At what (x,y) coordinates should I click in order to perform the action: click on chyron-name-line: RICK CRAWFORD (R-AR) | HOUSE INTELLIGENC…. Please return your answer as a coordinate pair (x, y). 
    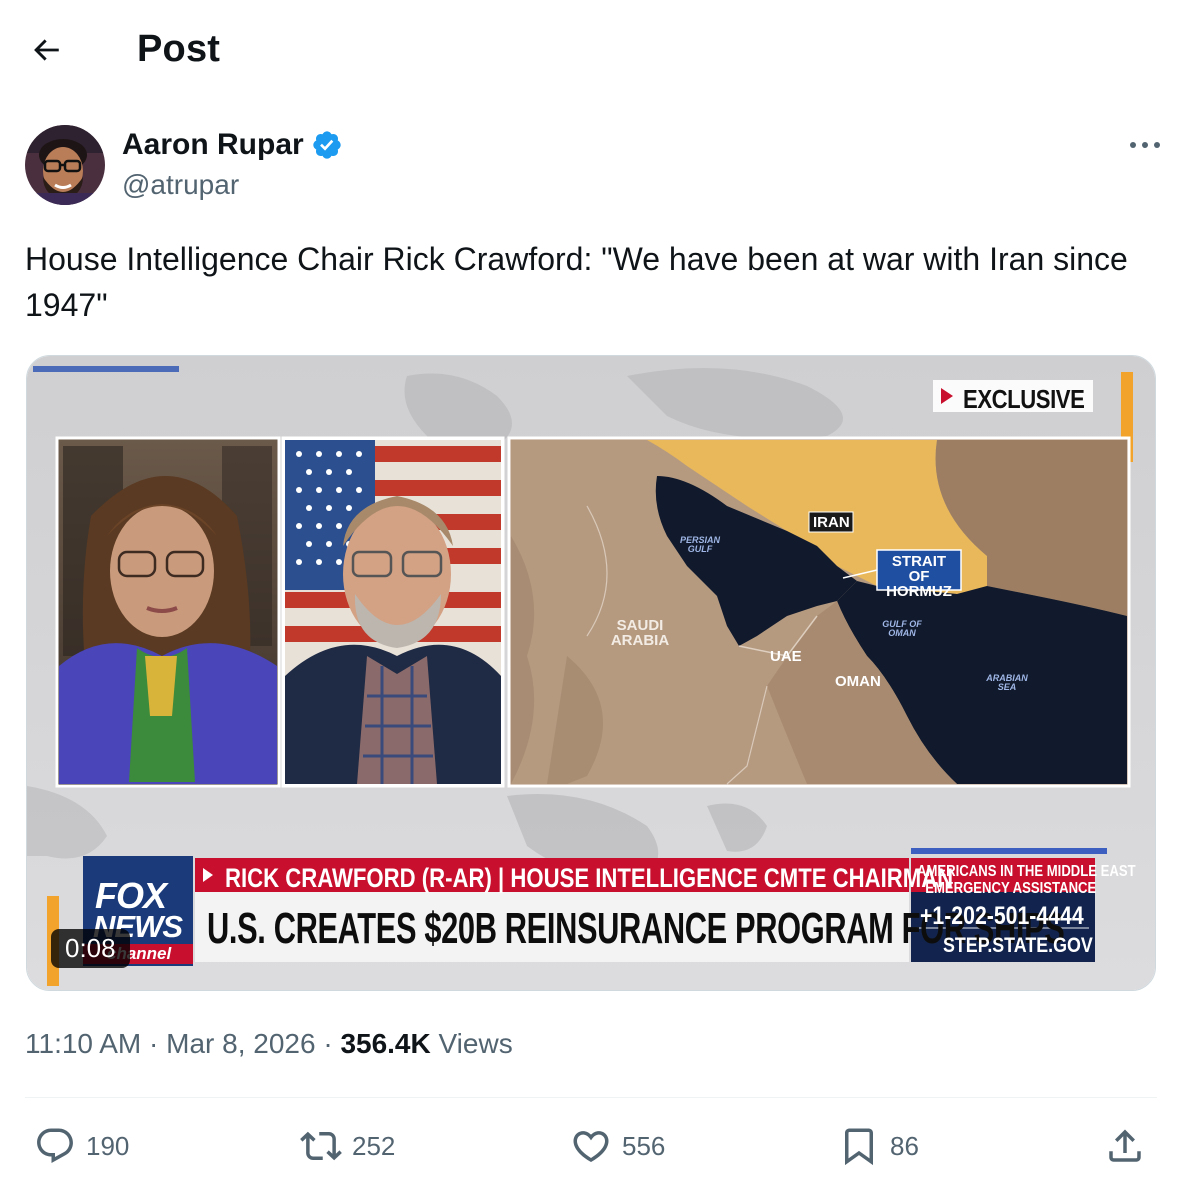
    Looking at the image, I should click on (589, 878).